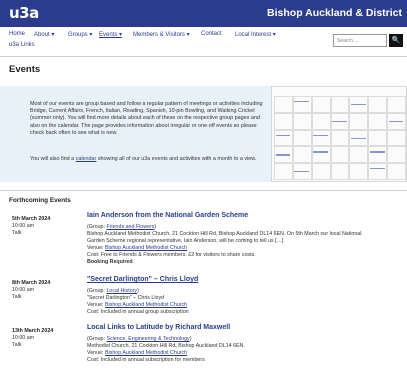  Describe the element at coordinates (31, 283) in the screenshot. I see `event-date: 8th March 2024` at that location.